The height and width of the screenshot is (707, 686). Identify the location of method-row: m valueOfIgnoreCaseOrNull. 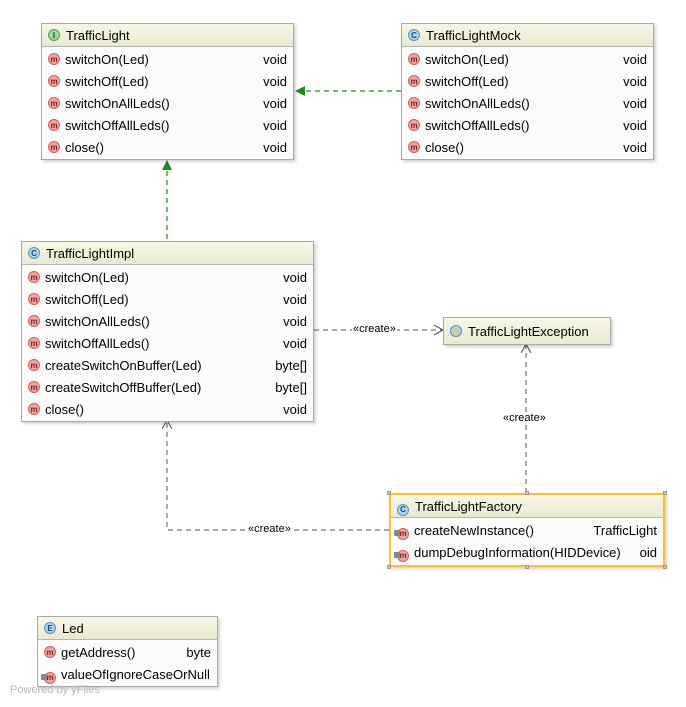
(127, 674).